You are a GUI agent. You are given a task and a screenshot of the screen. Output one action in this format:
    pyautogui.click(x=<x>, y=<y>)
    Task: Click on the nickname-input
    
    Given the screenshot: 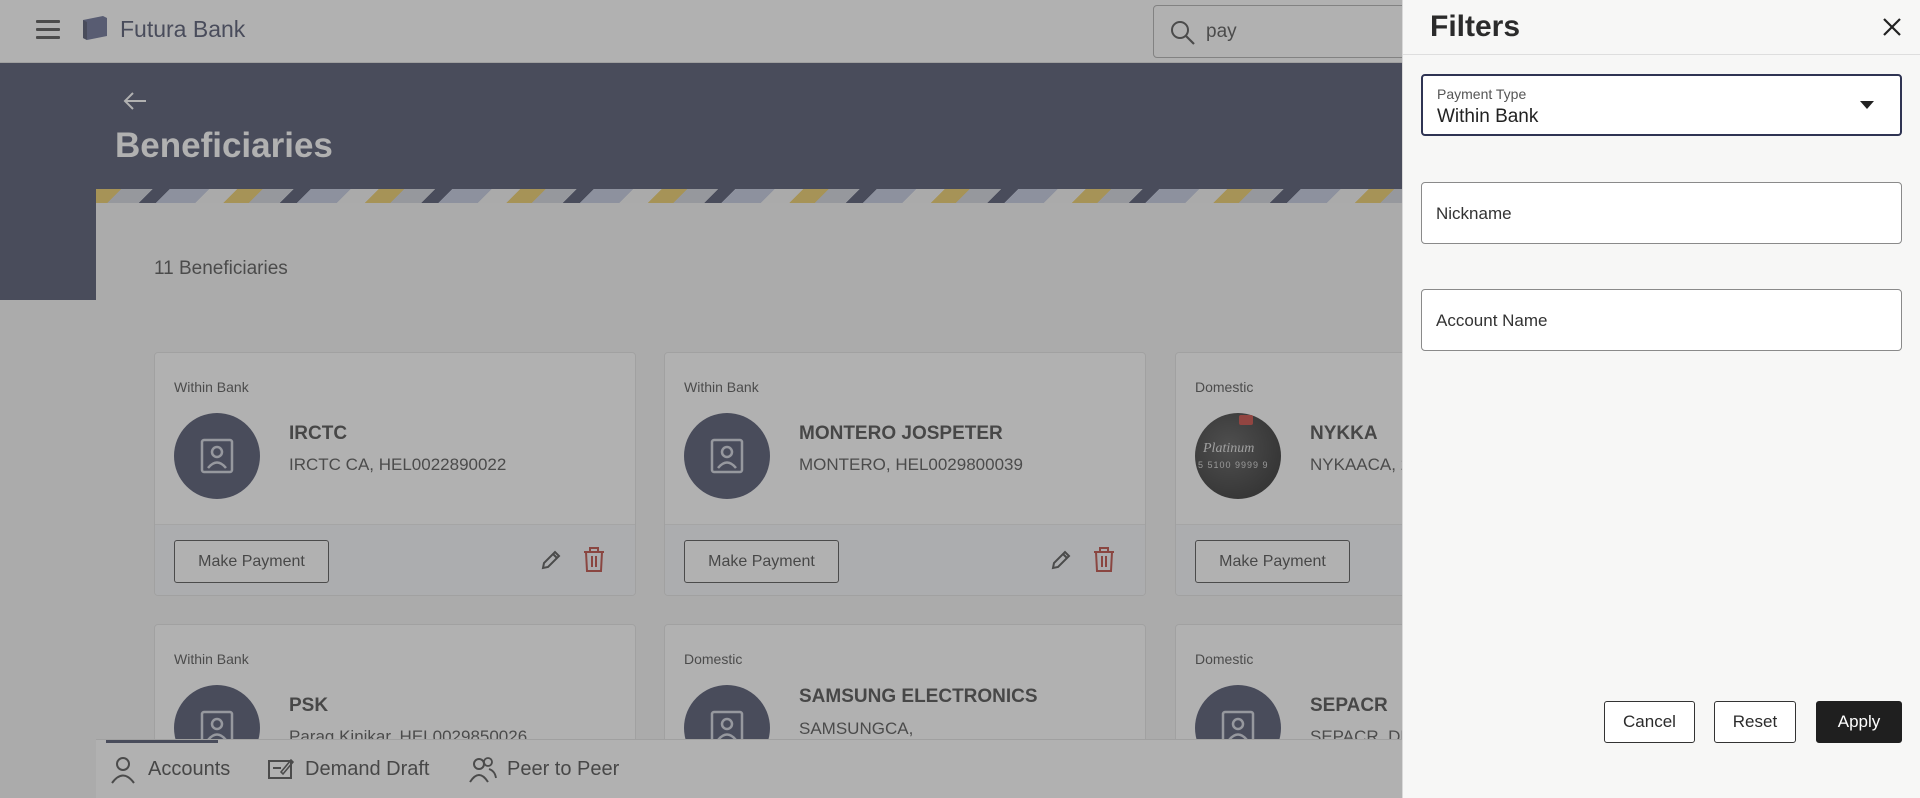 What is the action you would take?
    pyautogui.click(x=1661, y=214)
    